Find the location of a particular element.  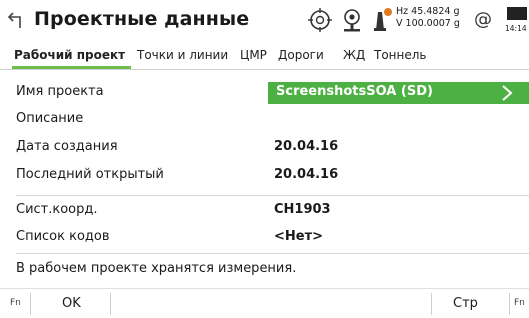

last-opened-label: Последний открытый is located at coordinates (90, 174).